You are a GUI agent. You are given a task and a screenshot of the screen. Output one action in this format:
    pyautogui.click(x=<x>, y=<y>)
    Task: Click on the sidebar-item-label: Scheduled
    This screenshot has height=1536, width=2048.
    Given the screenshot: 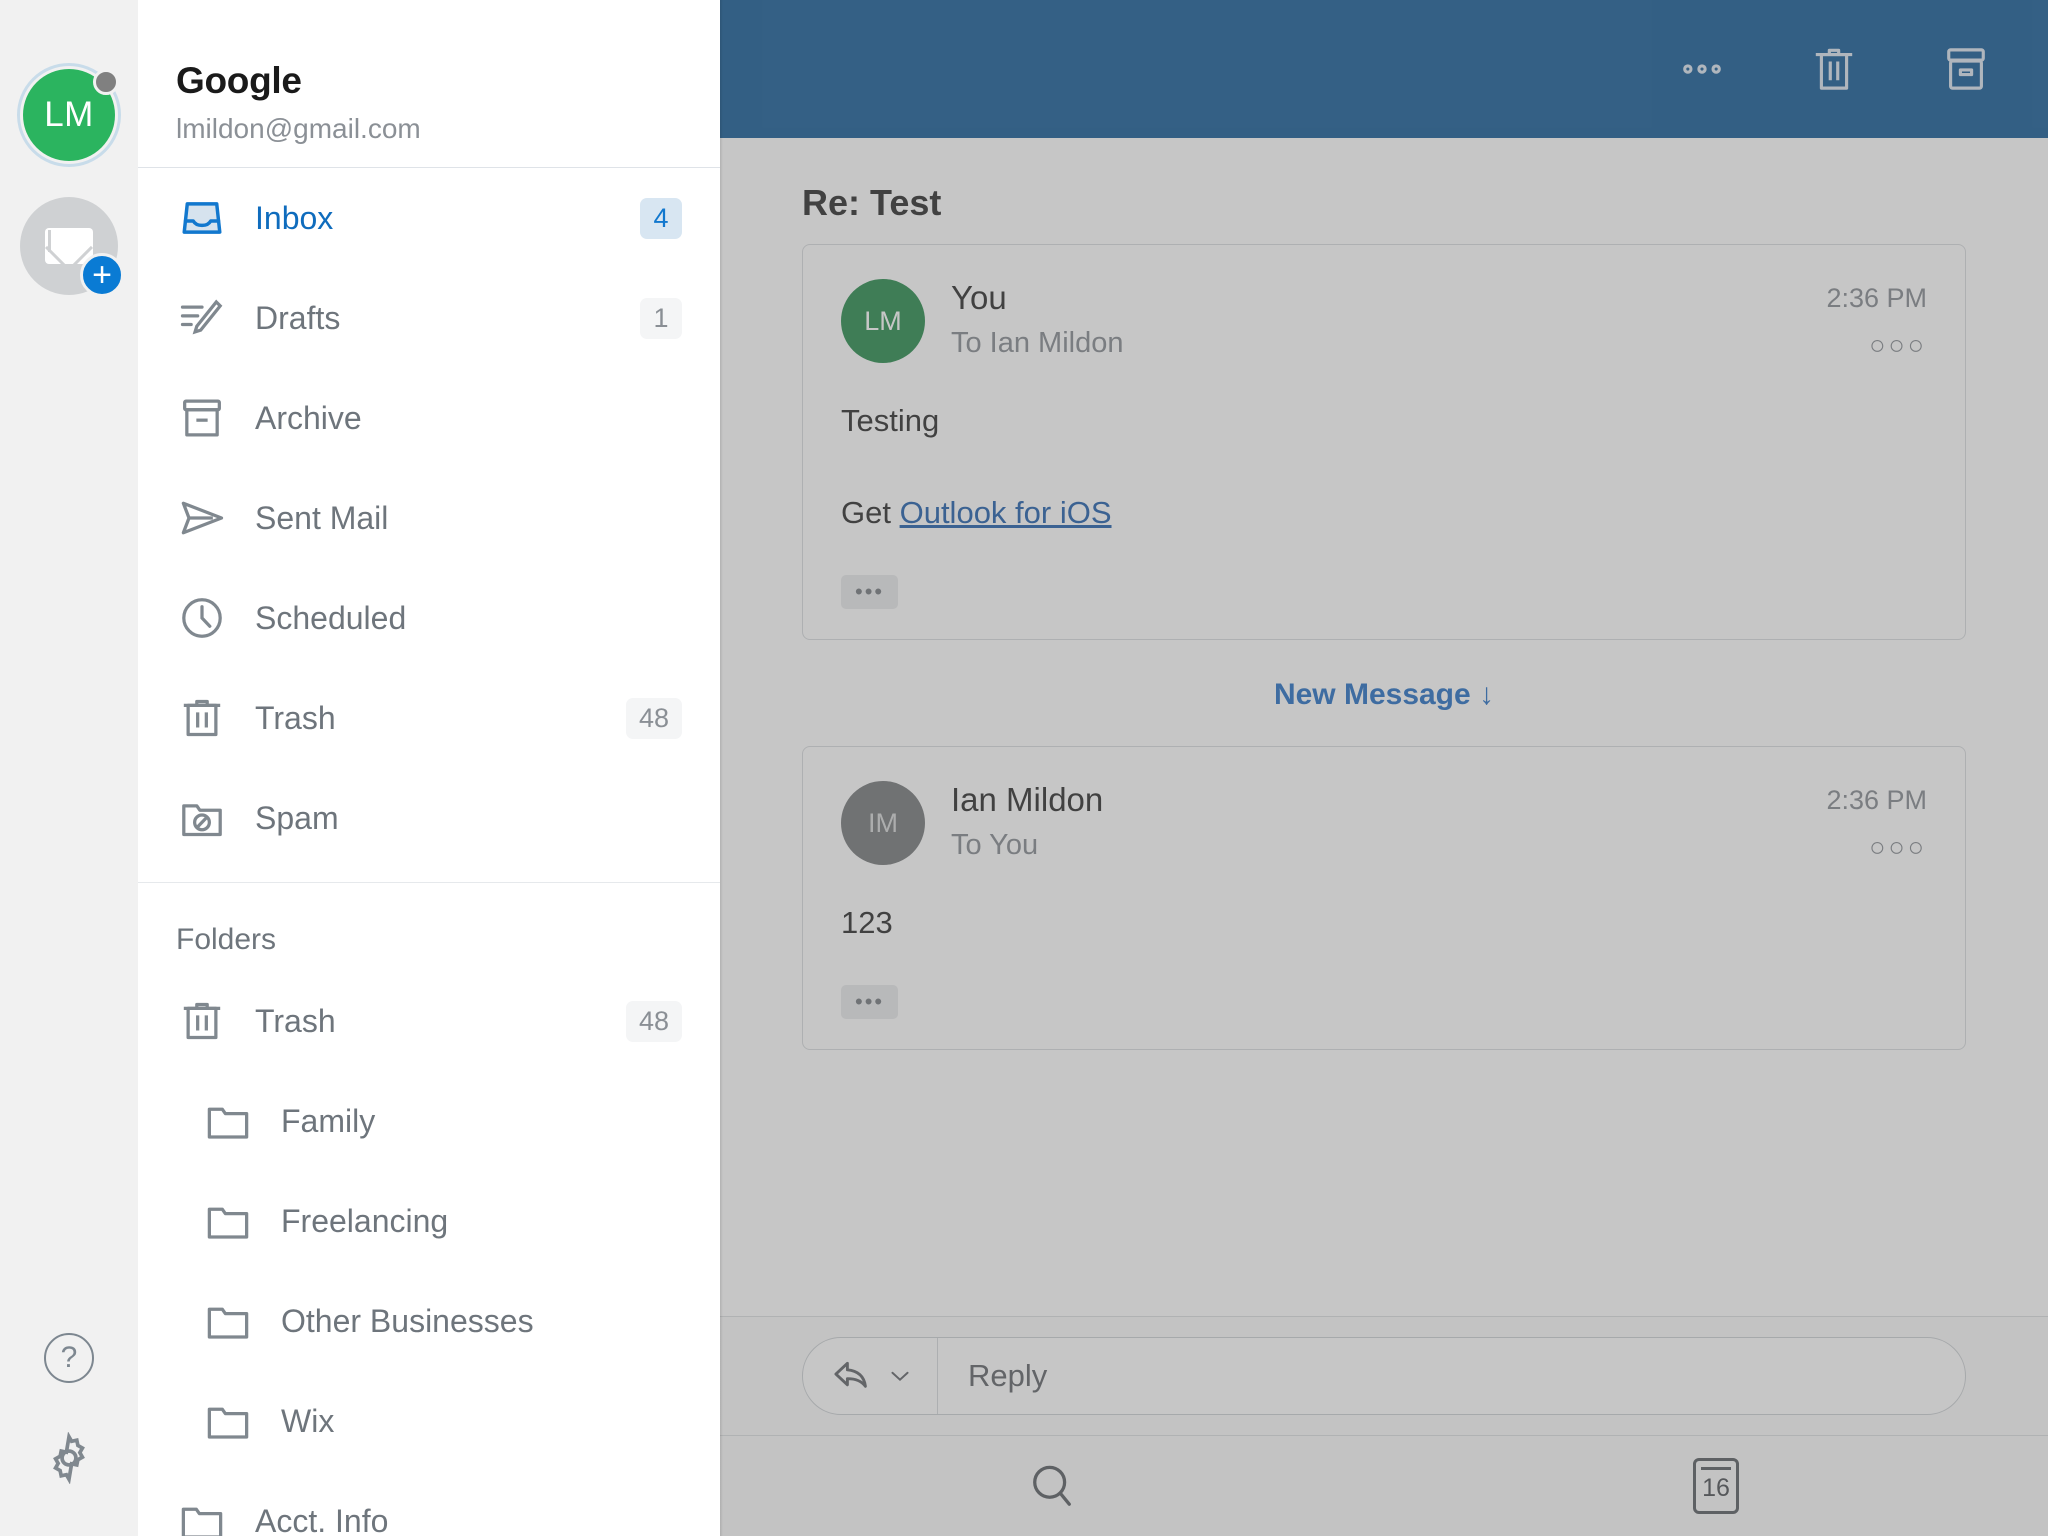 What is the action you would take?
    pyautogui.click(x=331, y=617)
    